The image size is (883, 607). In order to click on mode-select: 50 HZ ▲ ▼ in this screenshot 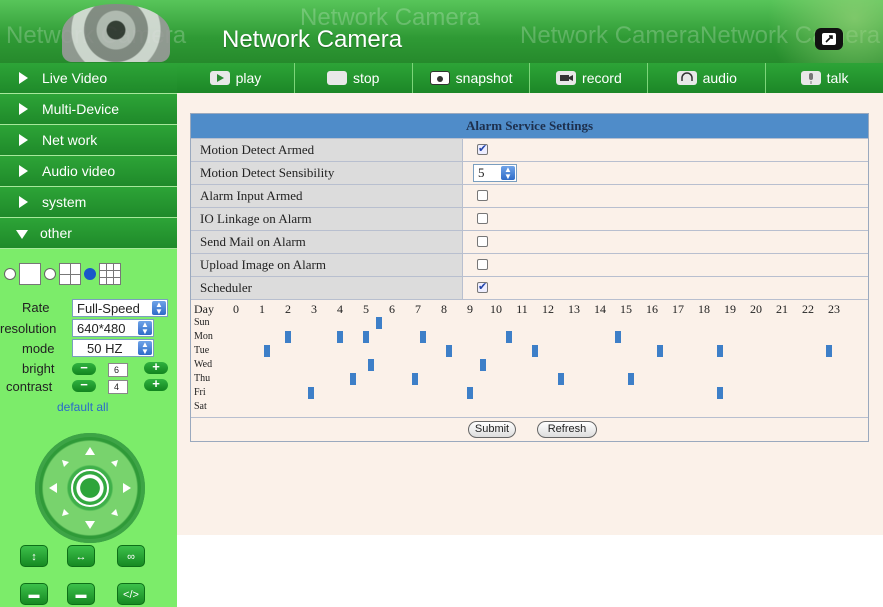, I will do `click(113, 348)`.